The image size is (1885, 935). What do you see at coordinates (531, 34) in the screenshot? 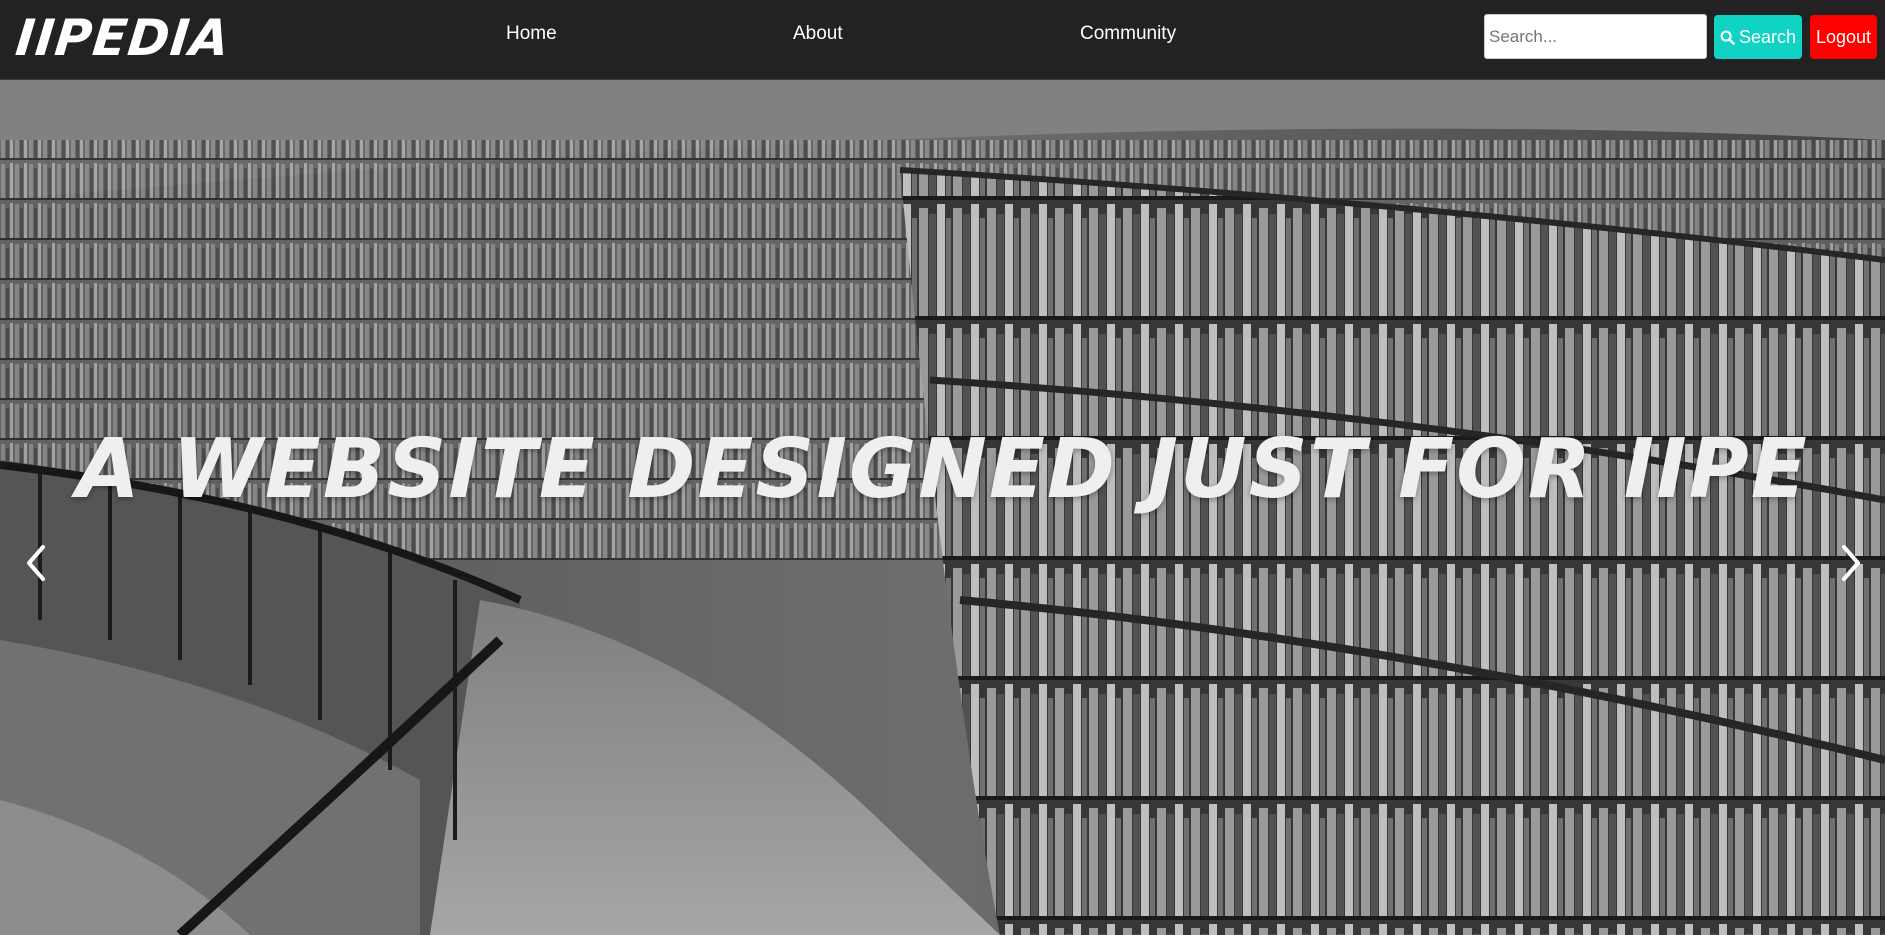
I see `nav-link-home: Home` at bounding box center [531, 34].